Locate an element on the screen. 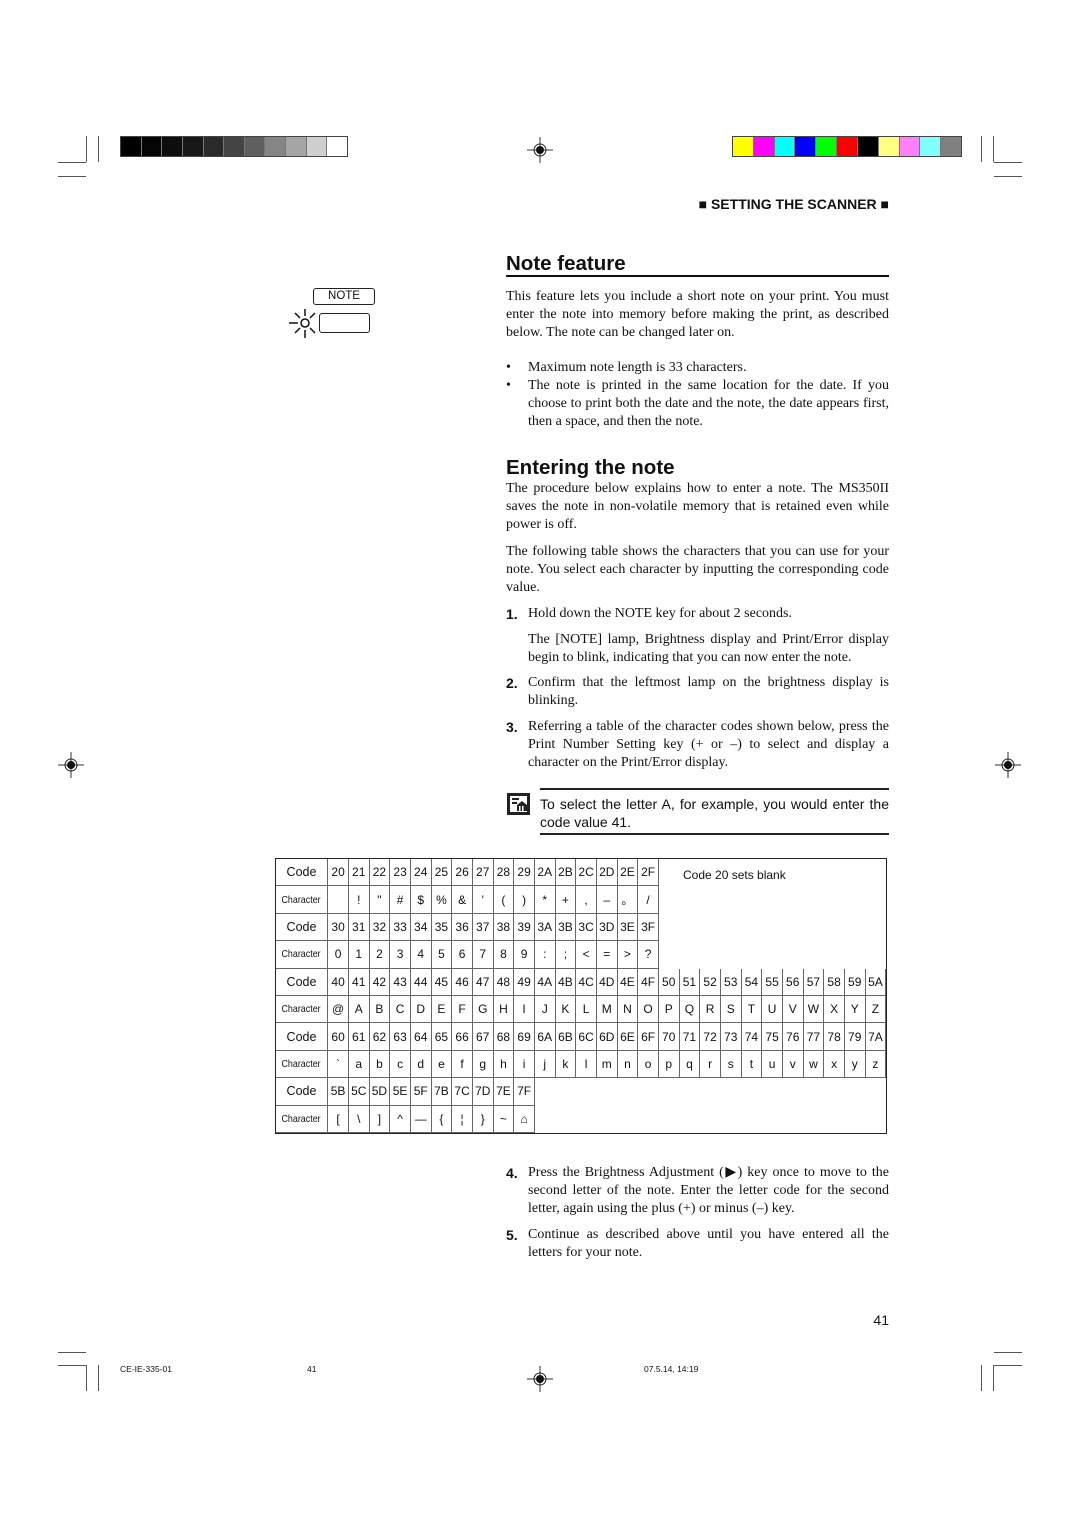  character-cell: 1 is located at coordinates (359, 955).